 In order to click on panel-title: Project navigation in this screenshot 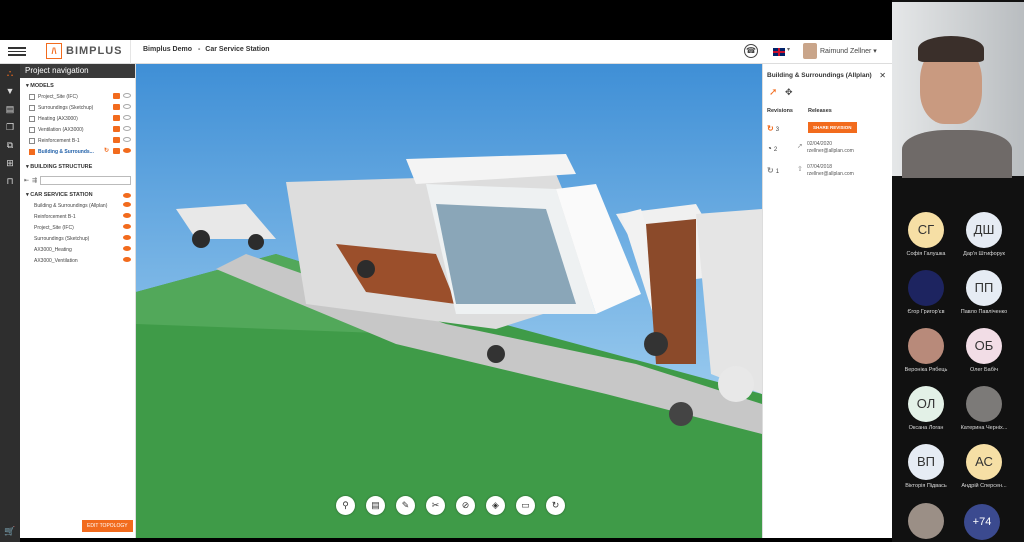, I will do `click(77, 71)`.